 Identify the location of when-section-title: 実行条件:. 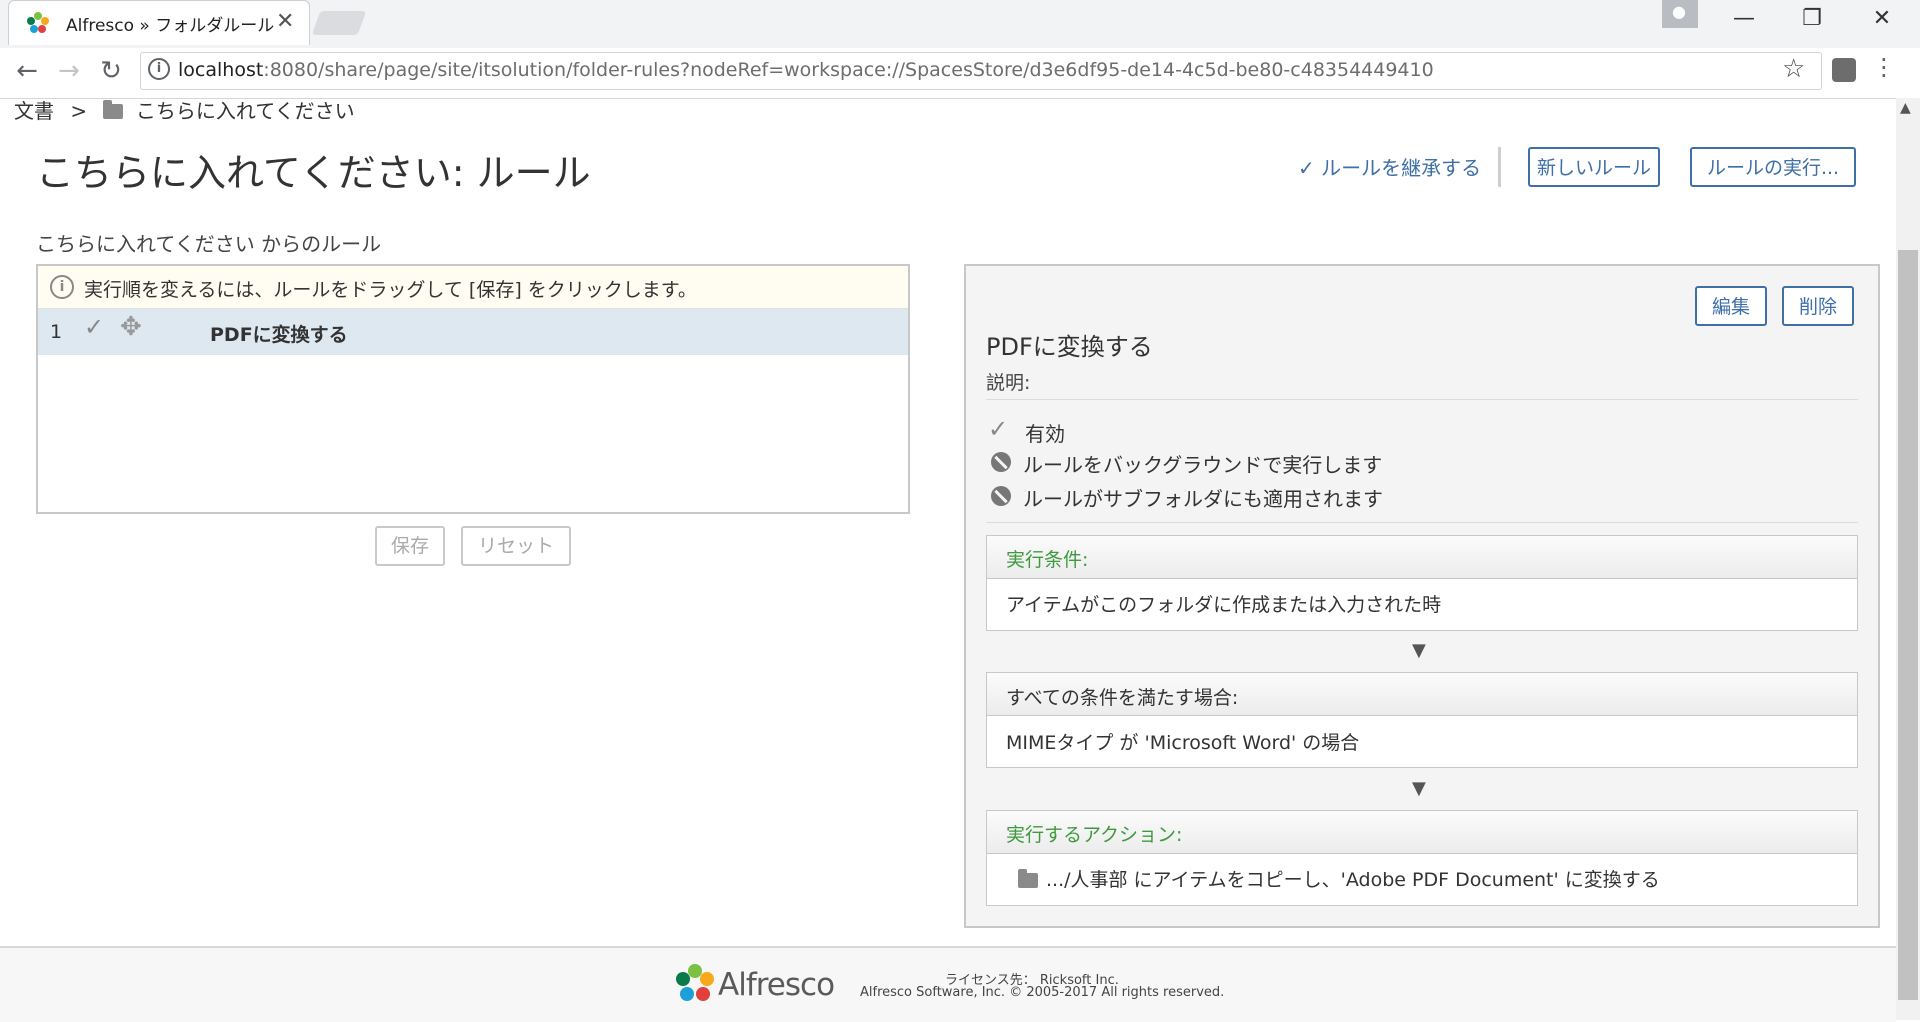
(1047, 560).